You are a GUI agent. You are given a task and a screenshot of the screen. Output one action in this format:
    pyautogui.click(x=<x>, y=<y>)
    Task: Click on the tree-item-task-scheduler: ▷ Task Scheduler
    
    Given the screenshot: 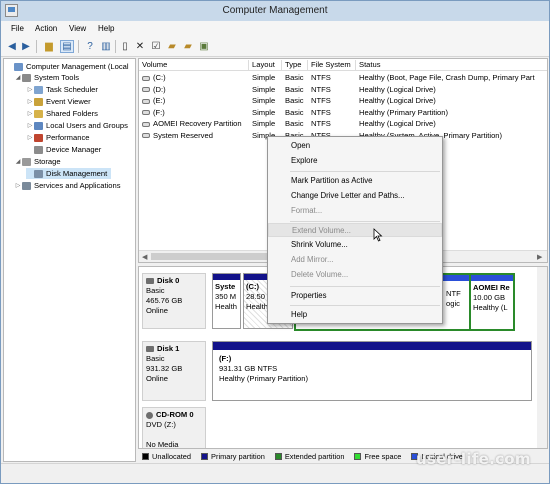 What is the action you would take?
    pyautogui.click(x=62, y=89)
    